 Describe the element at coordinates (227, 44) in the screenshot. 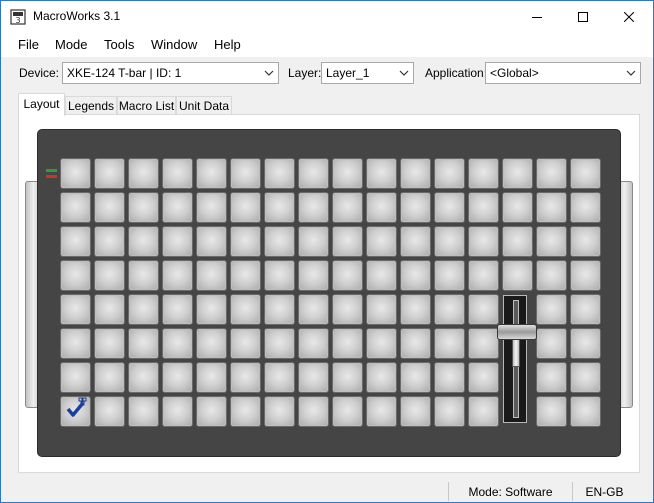

I see `menu-help: Help` at that location.